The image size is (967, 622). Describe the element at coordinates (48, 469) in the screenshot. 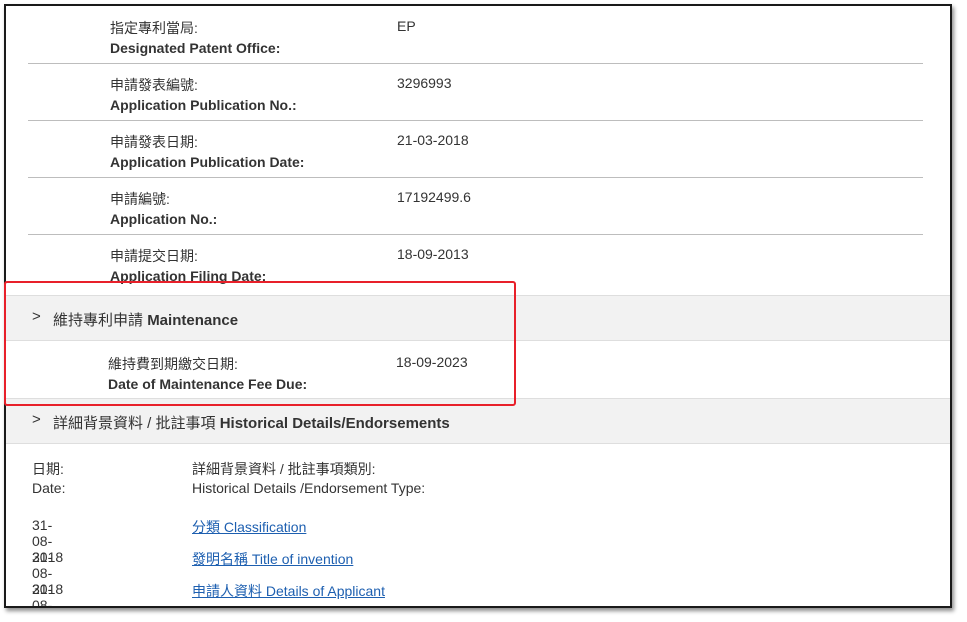

I see `date-header-zh: 日期:` at that location.